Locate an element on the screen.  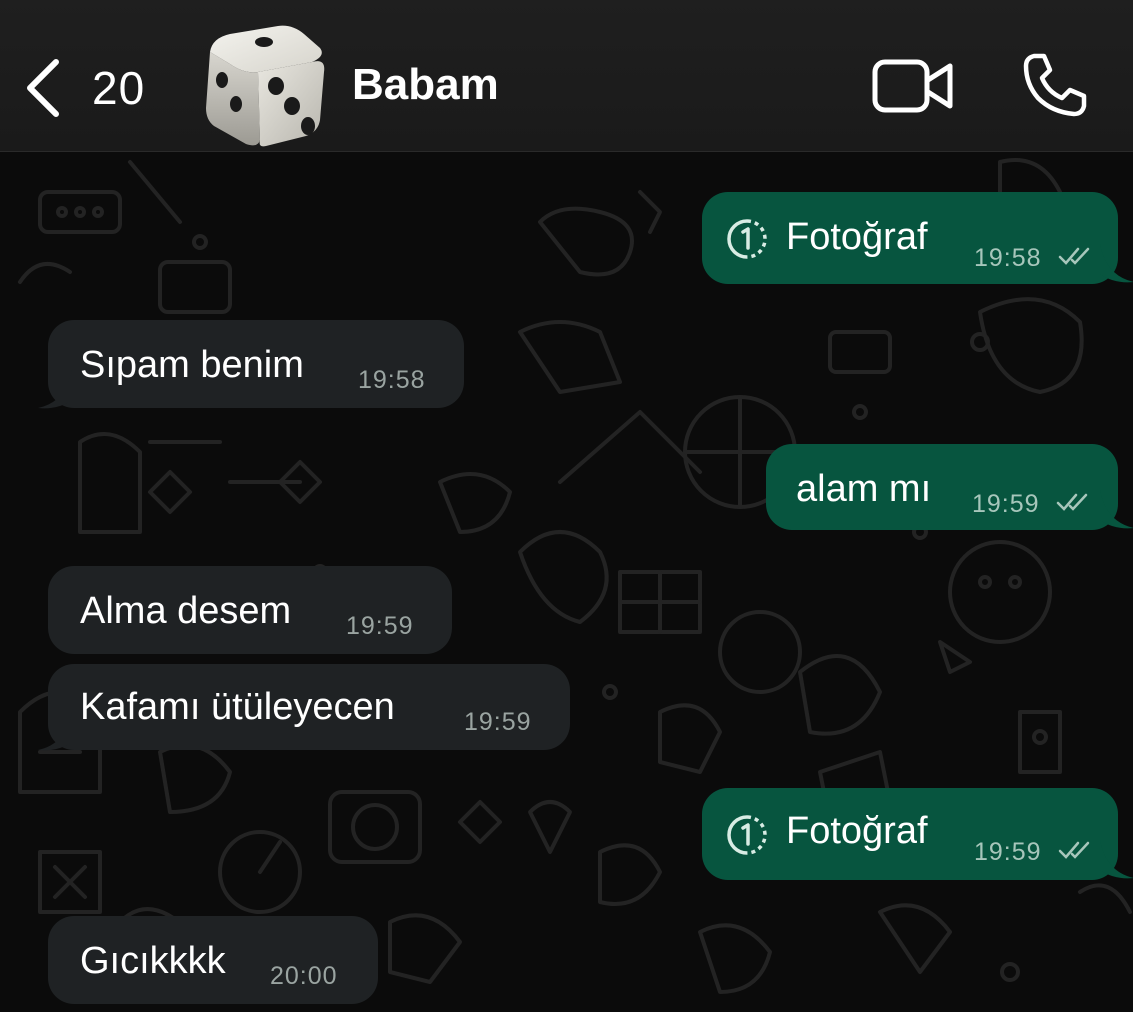
message-outgoing-photo: Fotoğraf 19:58 is located at coordinates (917, 238).